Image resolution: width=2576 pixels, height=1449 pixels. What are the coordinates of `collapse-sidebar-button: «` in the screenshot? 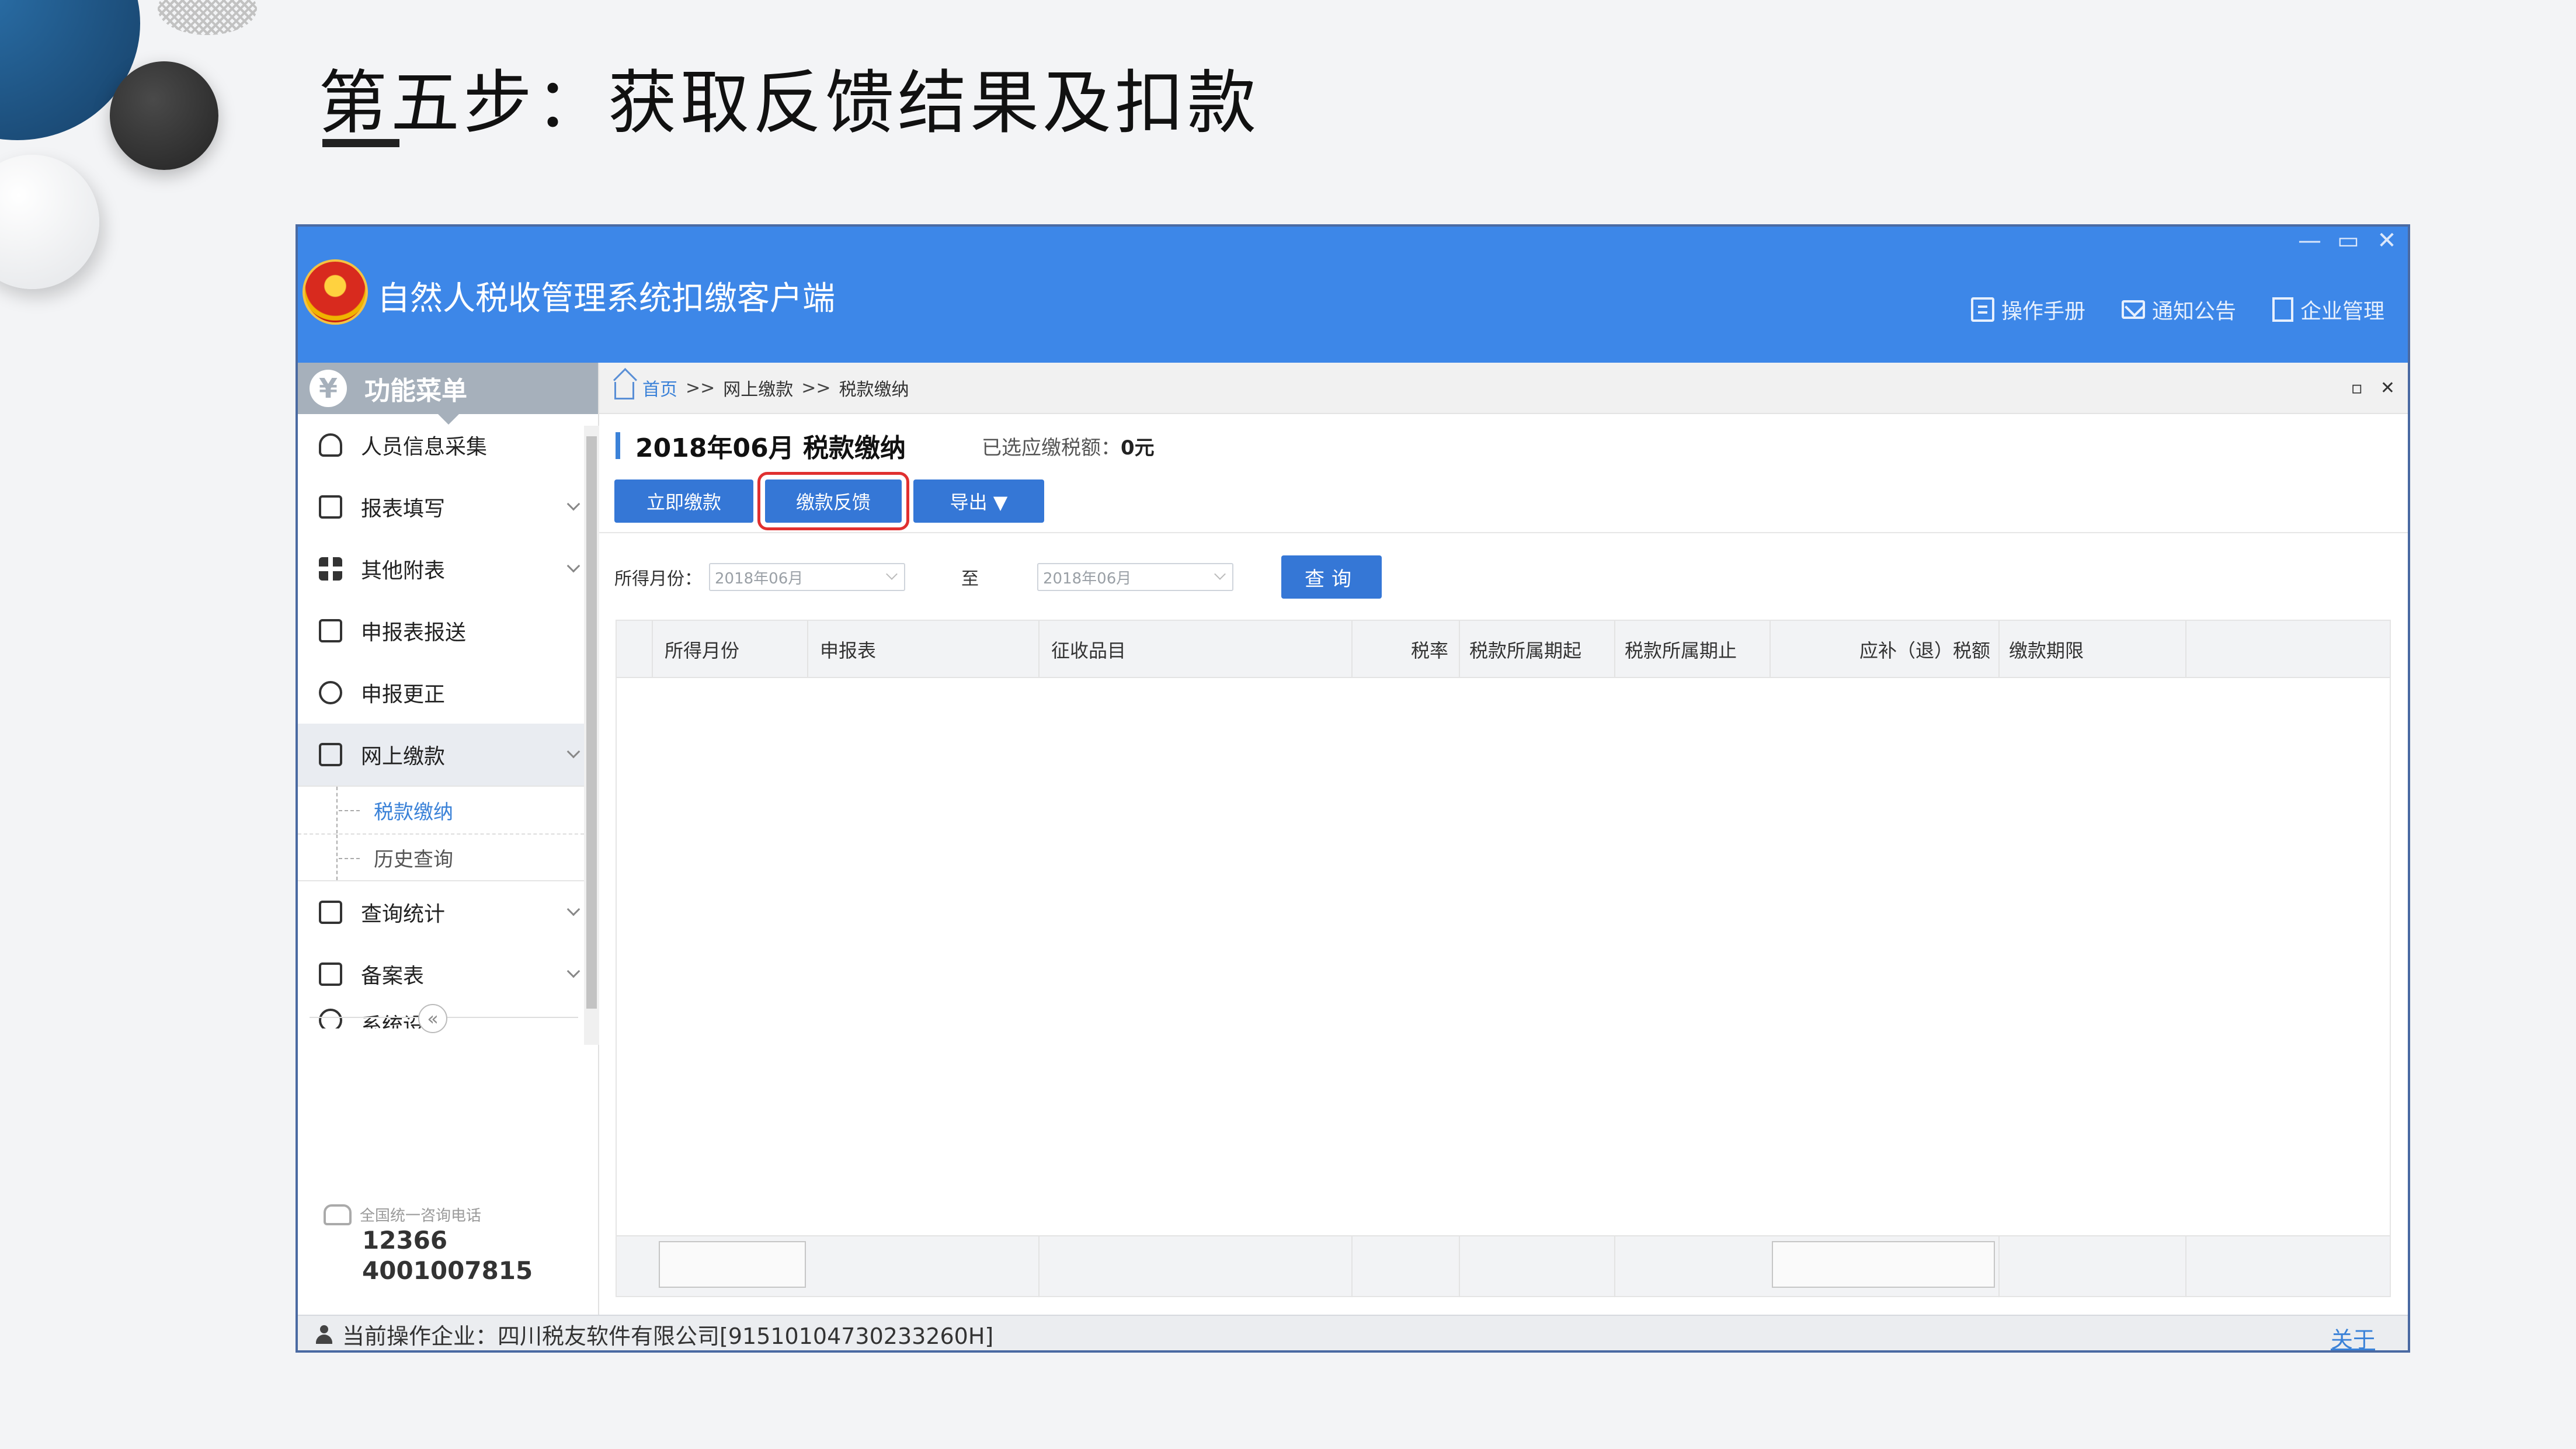 It's located at (432, 1019).